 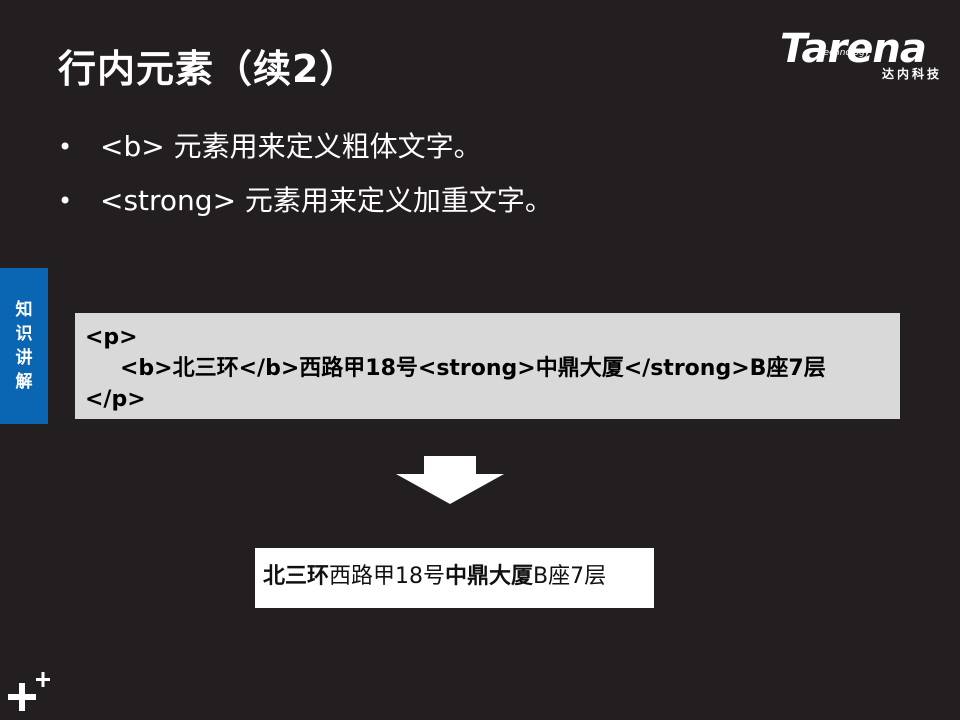 What do you see at coordinates (29, 691) in the screenshot?
I see `plus-icon` at bounding box center [29, 691].